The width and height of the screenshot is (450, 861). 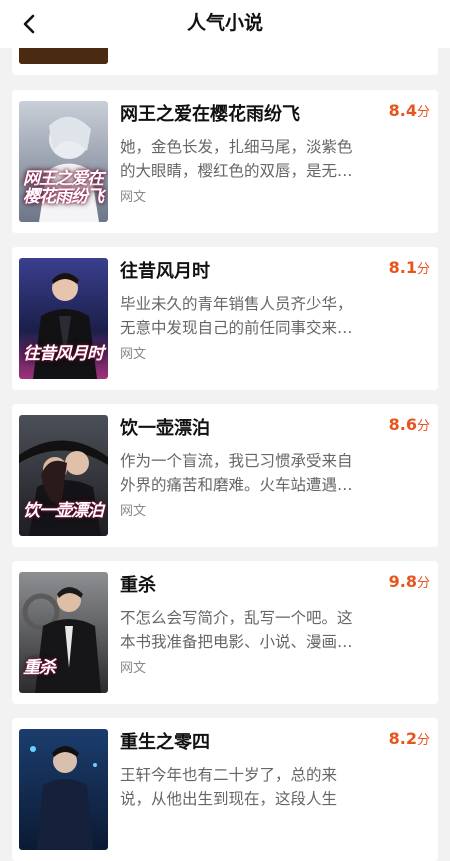 I want to click on book-cover: 饮一壶漂泊, so click(x=63, y=475).